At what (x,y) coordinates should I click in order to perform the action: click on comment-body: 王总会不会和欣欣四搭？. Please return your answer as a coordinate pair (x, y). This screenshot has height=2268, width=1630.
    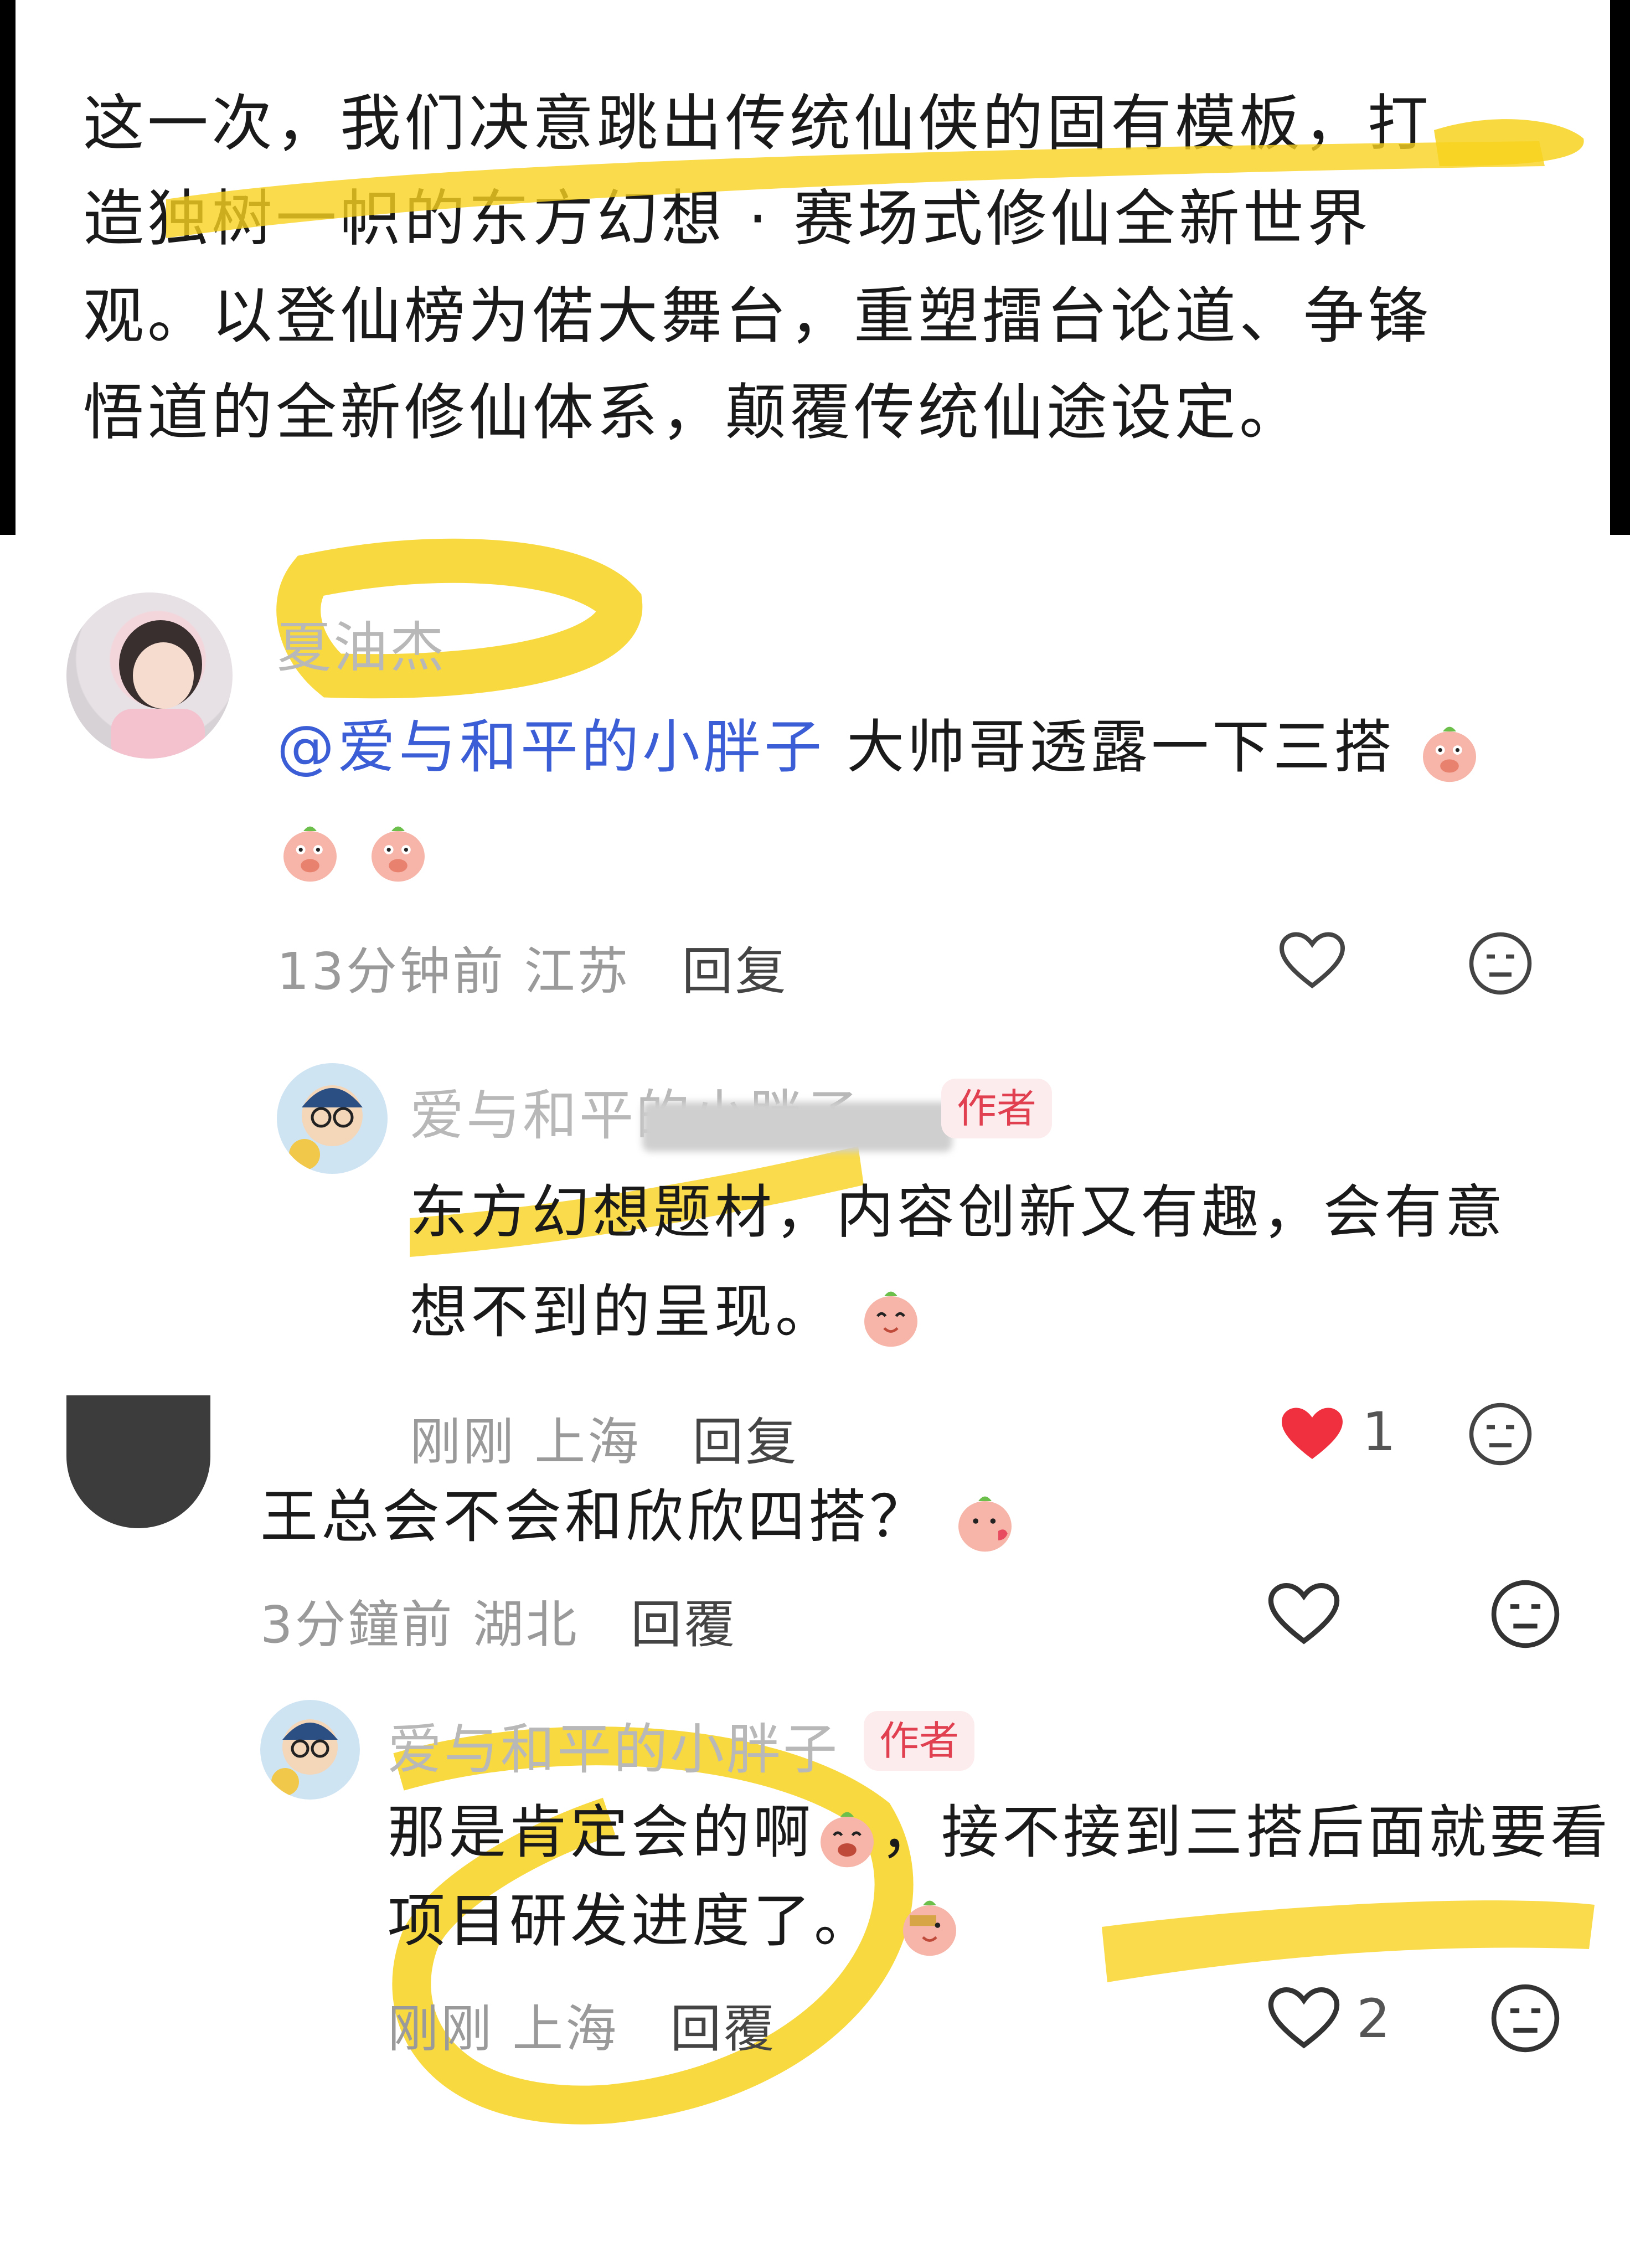
    Looking at the image, I should click on (595, 1516).